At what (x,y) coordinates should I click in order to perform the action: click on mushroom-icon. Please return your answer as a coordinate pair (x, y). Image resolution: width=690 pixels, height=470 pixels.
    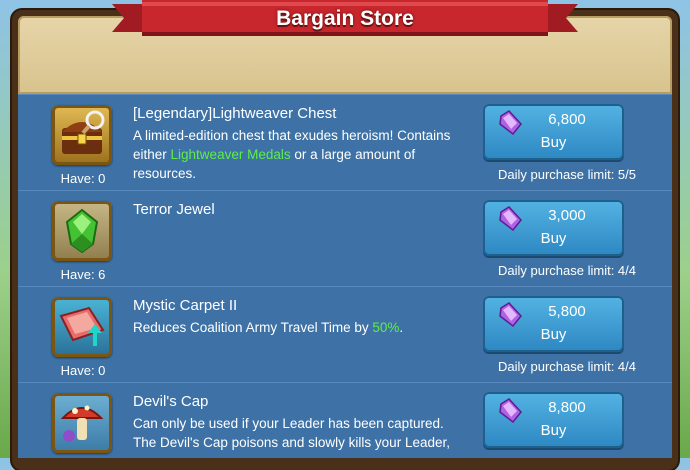
    Looking at the image, I should click on (82, 423).